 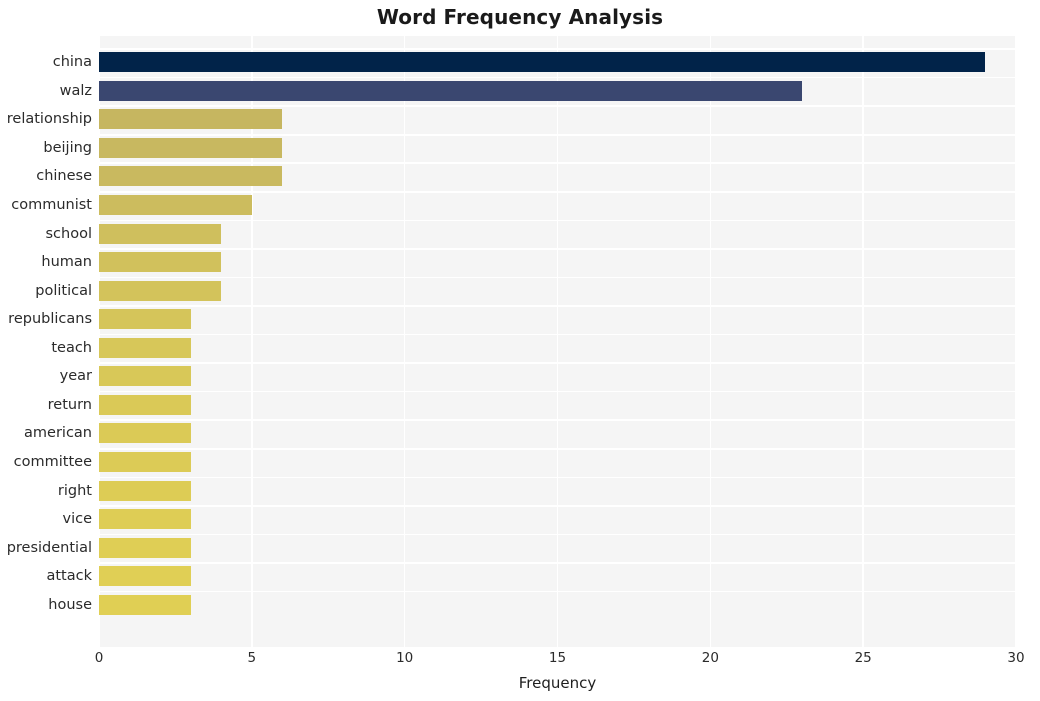 What do you see at coordinates (145, 604) in the screenshot?
I see `bar-house` at bounding box center [145, 604].